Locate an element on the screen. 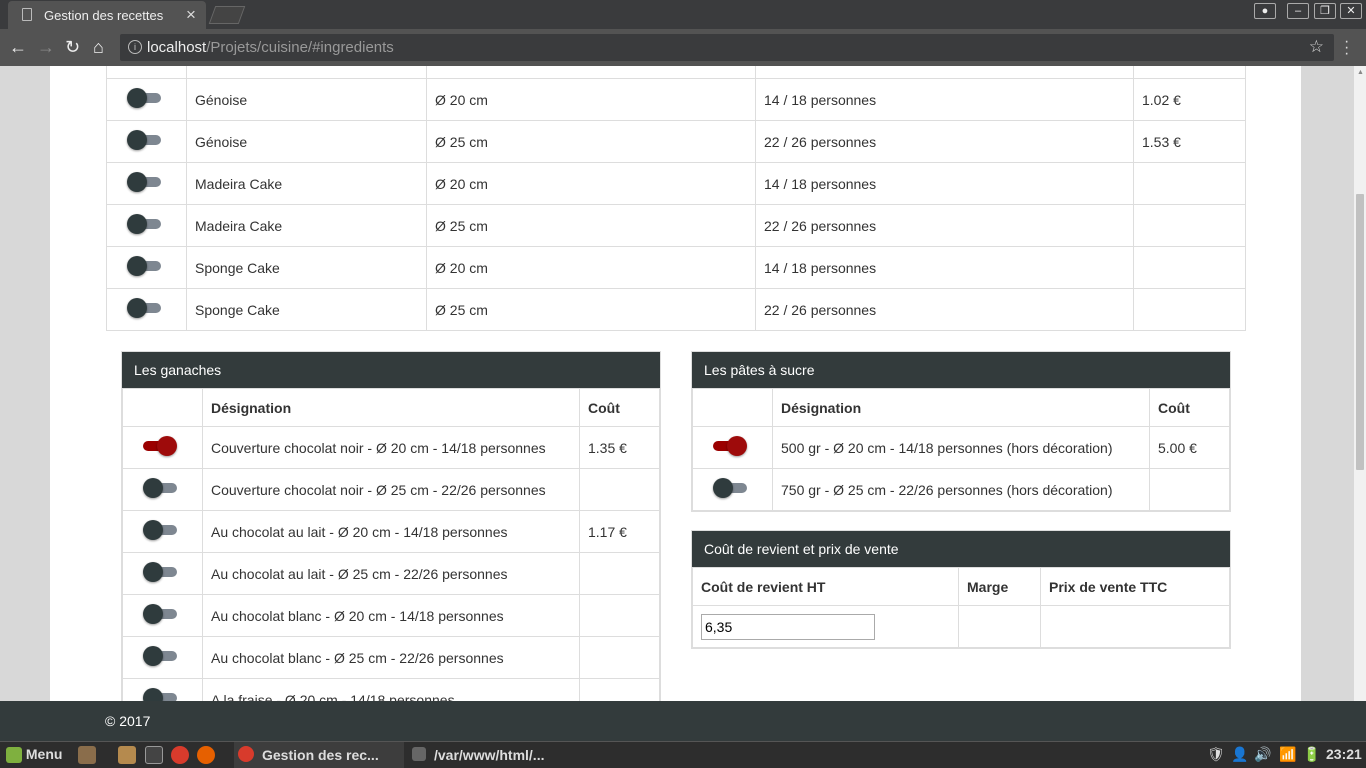 This screenshot has width=1366, height=768. volume-icon: 🔊 is located at coordinates (1262, 754).